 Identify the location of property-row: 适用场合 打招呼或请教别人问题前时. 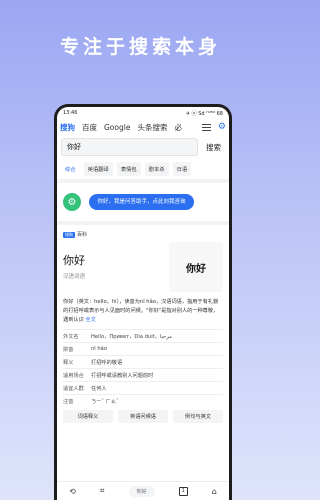
(143, 374).